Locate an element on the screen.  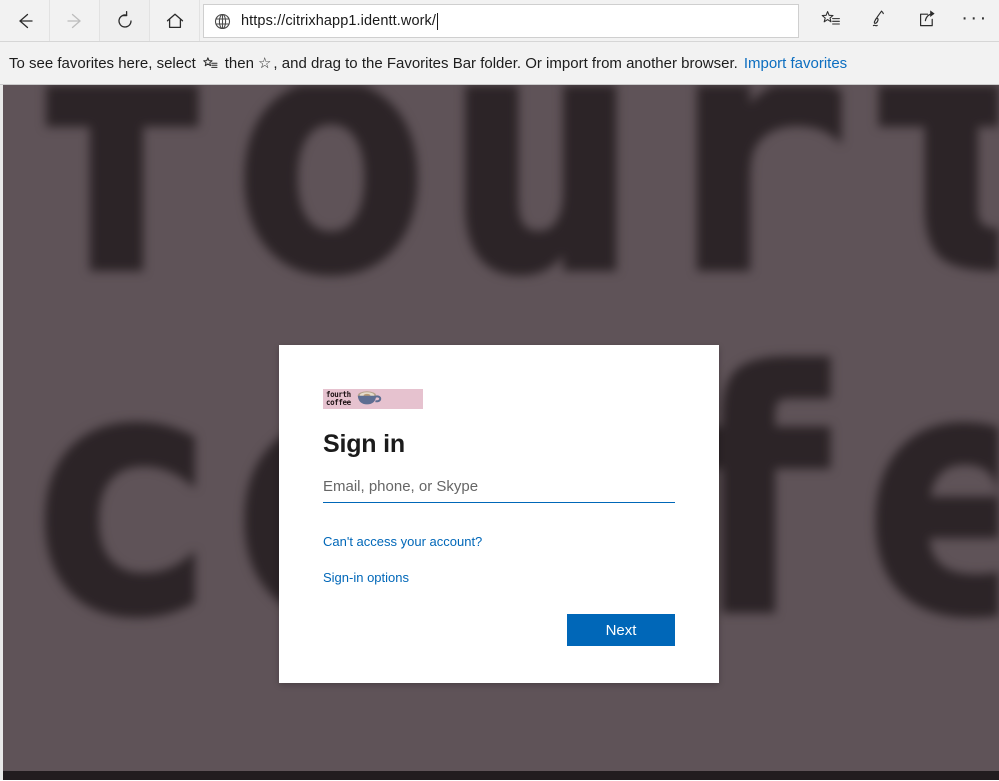
forward-button is located at coordinates (75, 21).